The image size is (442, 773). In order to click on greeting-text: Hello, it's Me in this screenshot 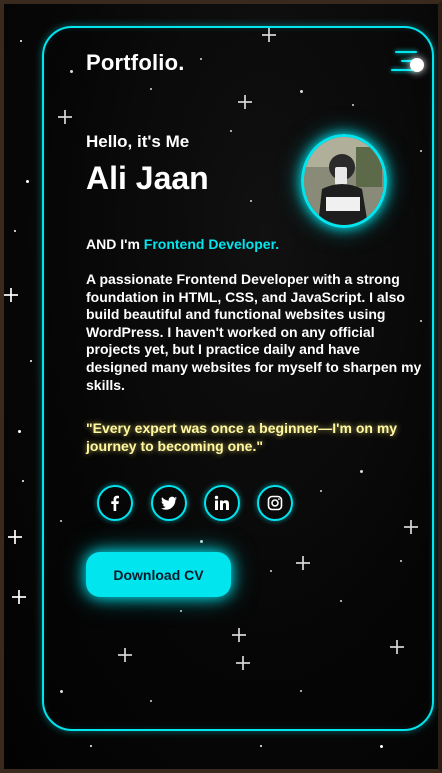, I will do `click(138, 141)`.